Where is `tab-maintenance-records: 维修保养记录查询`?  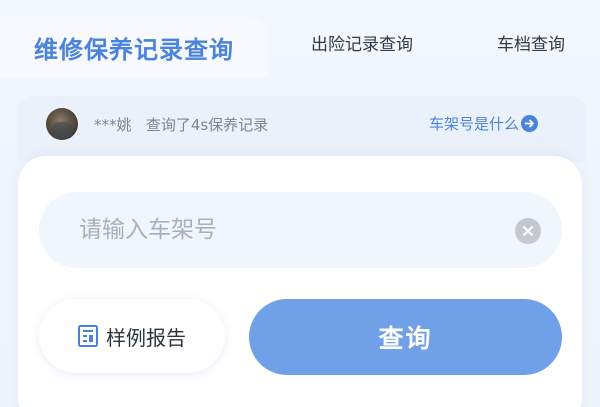
tab-maintenance-records: 维修保养记录查询 is located at coordinates (134, 47).